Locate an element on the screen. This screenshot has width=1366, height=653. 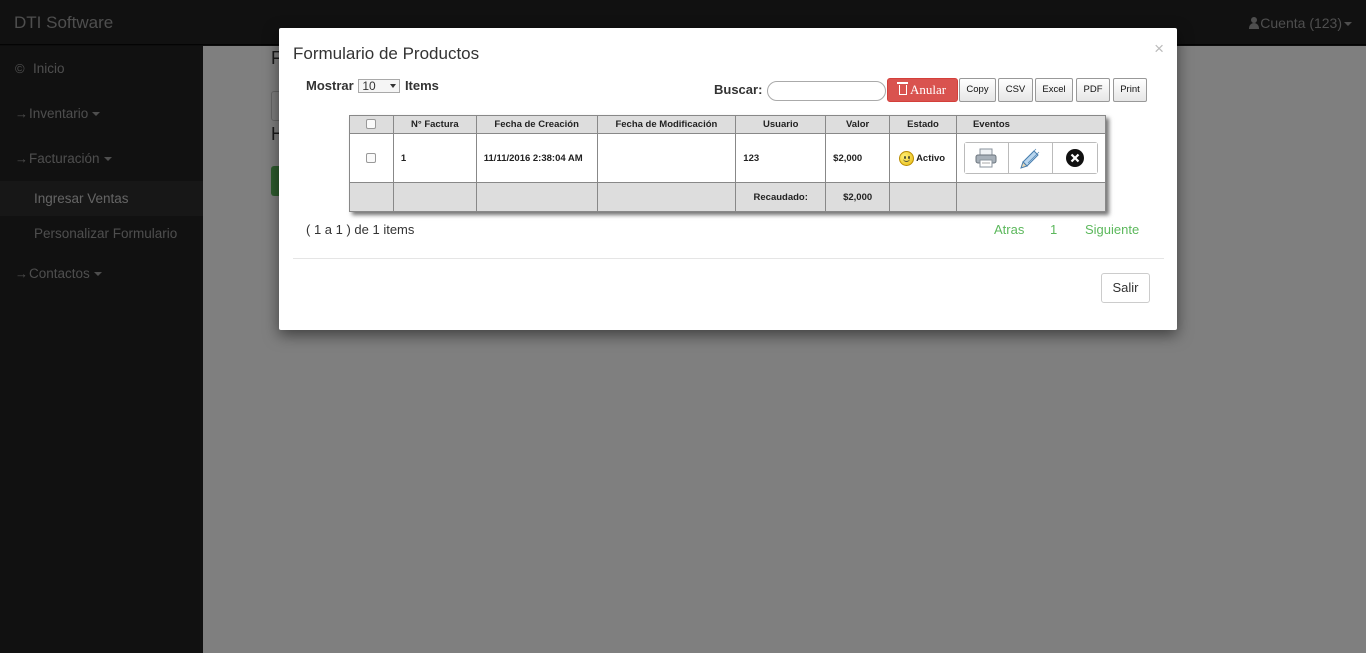
select-all-checkbox is located at coordinates (371, 124).